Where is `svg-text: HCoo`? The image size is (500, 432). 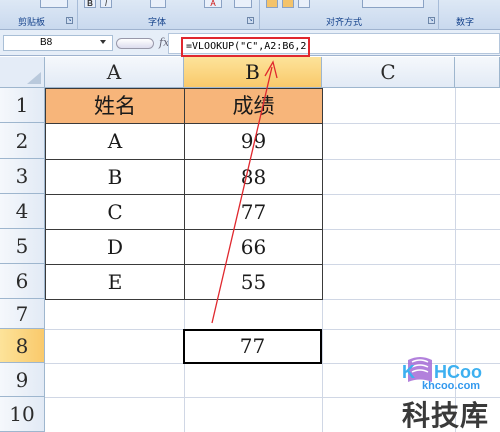
svg-text: HCoo is located at coordinates (458, 372).